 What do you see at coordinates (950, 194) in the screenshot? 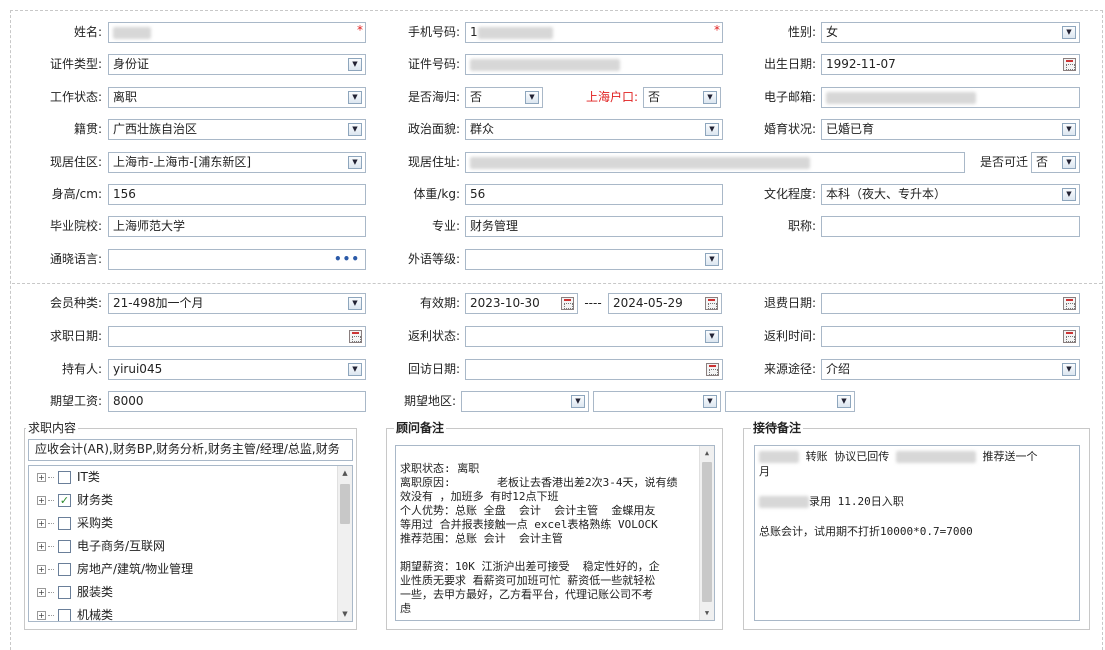
I see `education-select: 本科（夜大、专升本） ▼` at bounding box center [950, 194].